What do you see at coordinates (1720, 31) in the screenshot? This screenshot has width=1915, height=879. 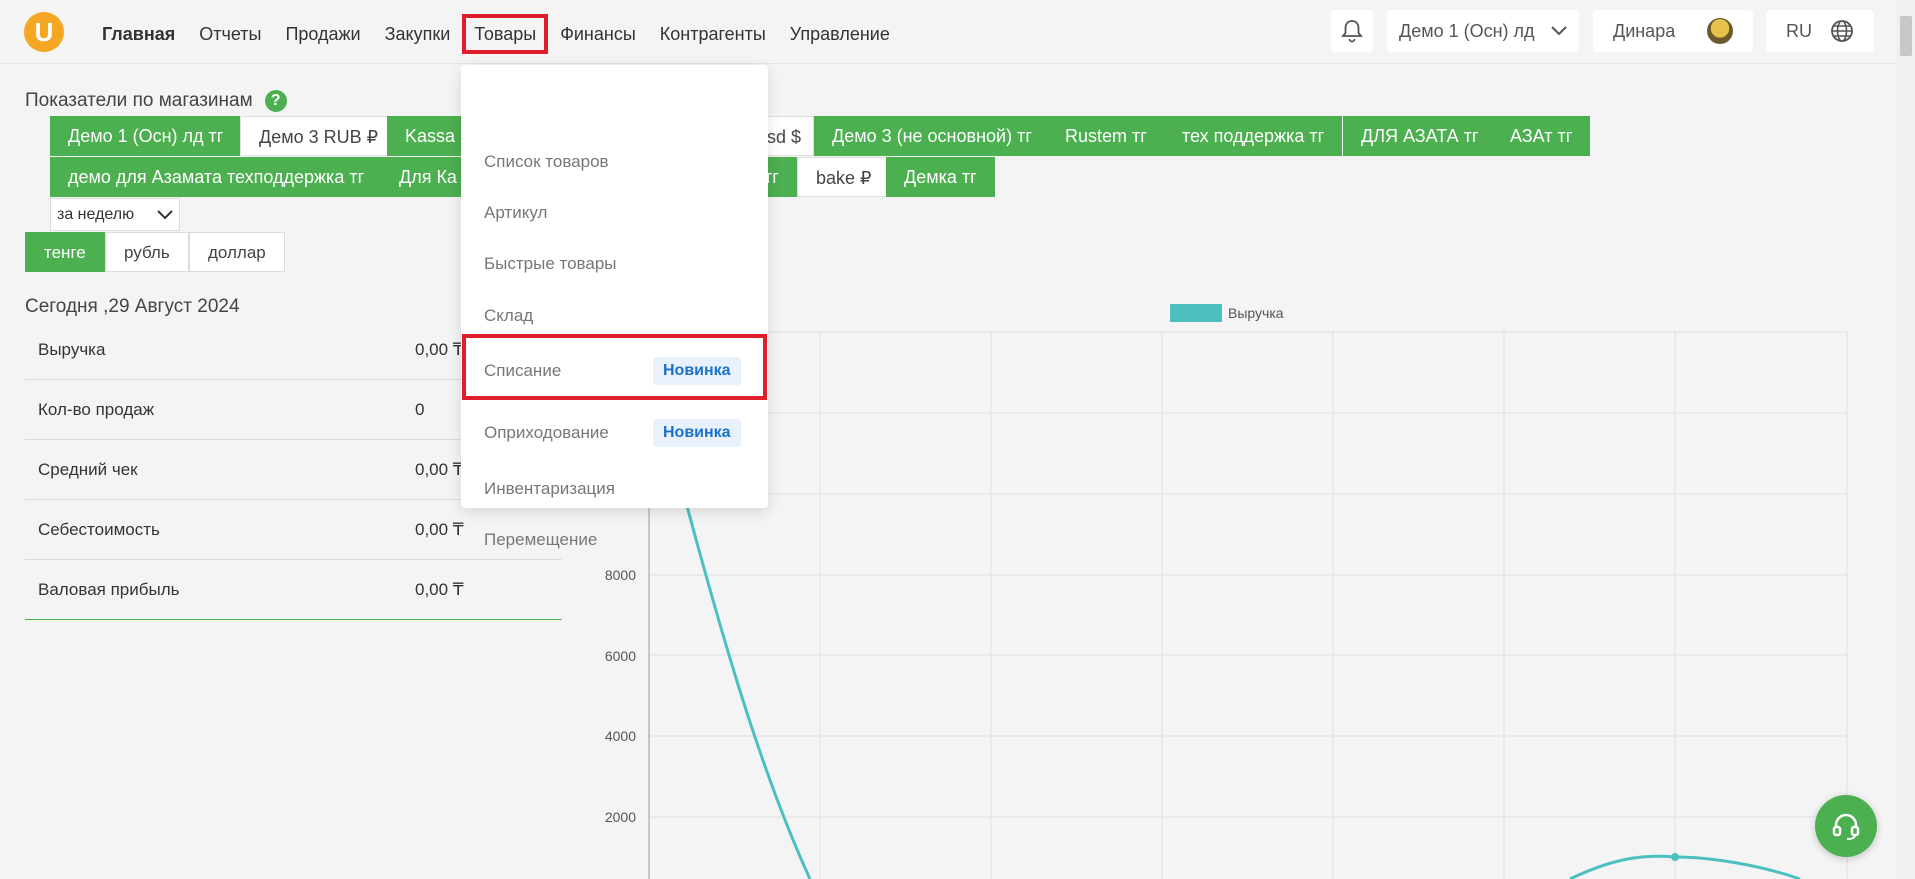 I see `avatar` at bounding box center [1720, 31].